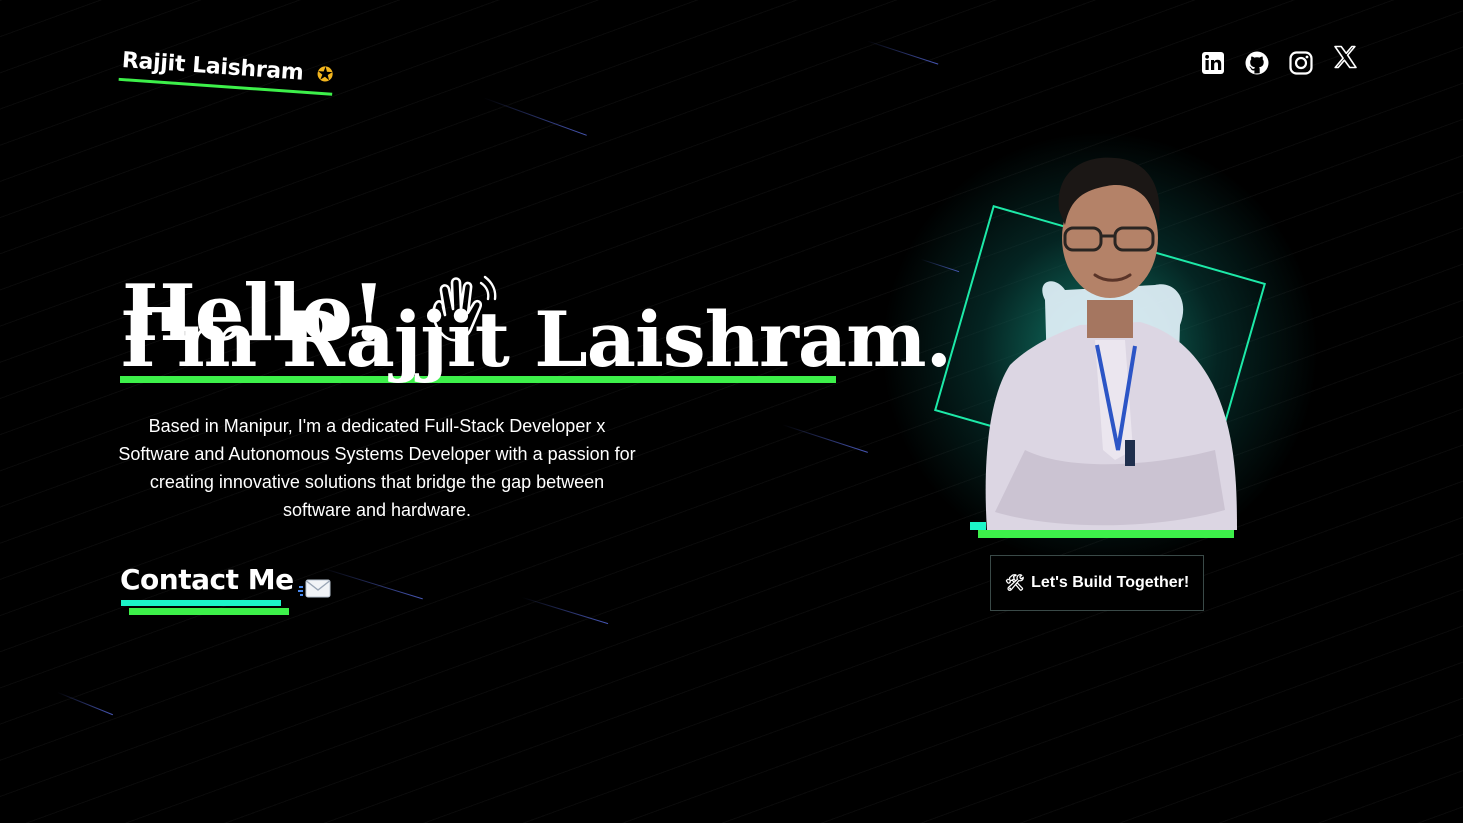 This screenshot has height=823, width=1463. I want to click on contact-underline-green, so click(209, 611).